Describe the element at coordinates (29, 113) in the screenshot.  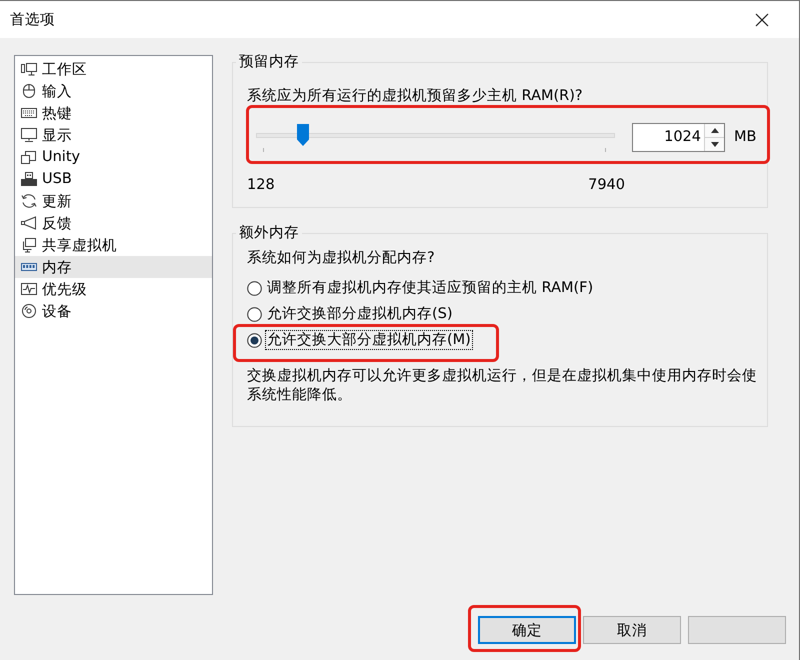
I see `keyboard-icon` at that location.